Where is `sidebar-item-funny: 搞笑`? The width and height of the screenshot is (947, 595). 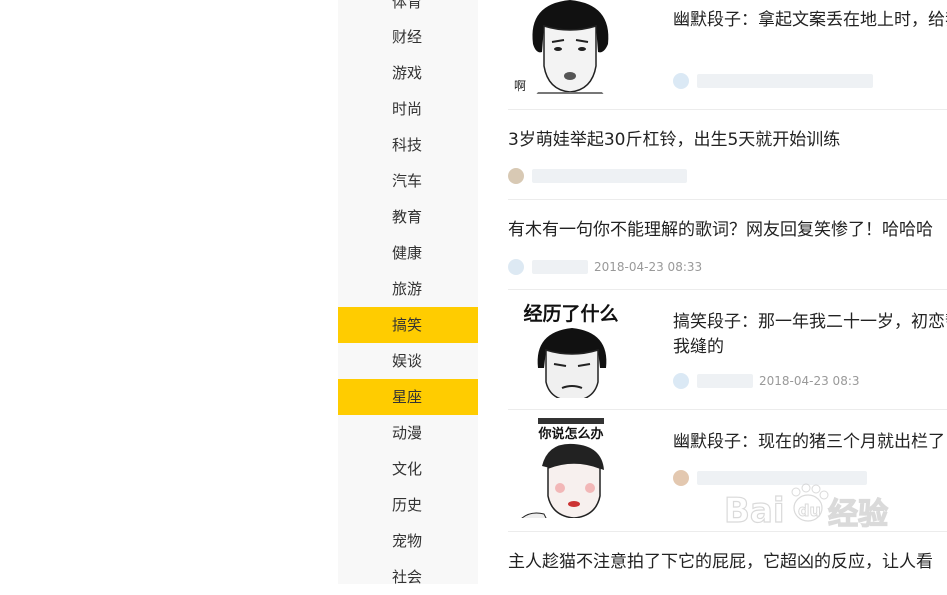
sidebar-item-funny: 搞笑 is located at coordinates (408, 325).